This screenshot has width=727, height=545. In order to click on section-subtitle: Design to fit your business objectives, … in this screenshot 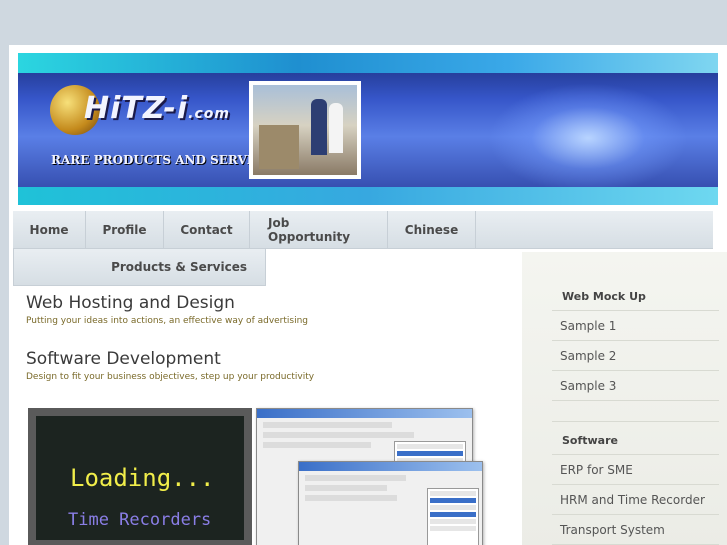, I will do `click(170, 377)`.